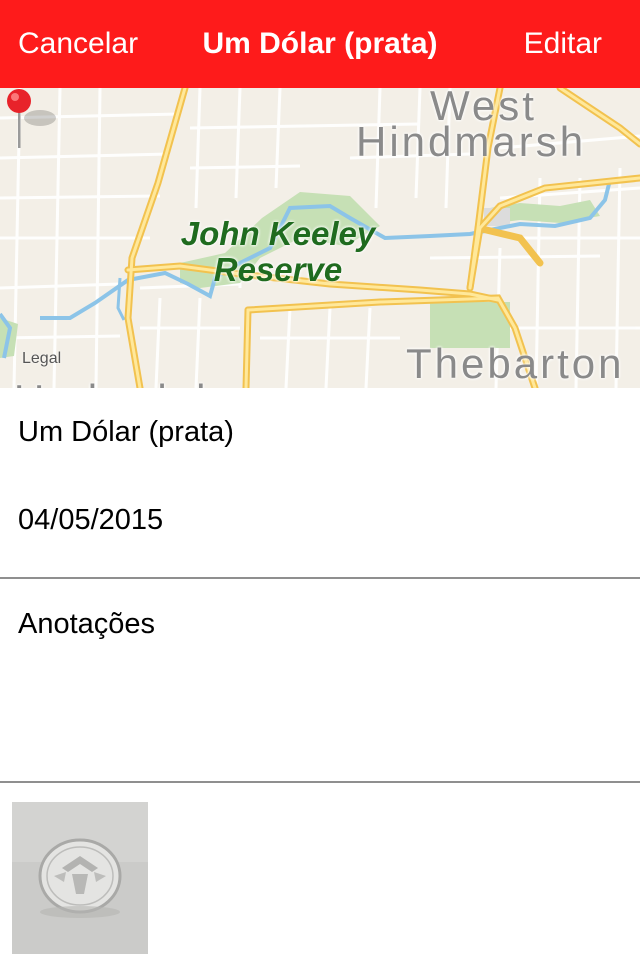 The height and width of the screenshot is (960, 640). What do you see at coordinates (30, 123) in the screenshot?
I see `map-pin-icon` at bounding box center [30, 123].